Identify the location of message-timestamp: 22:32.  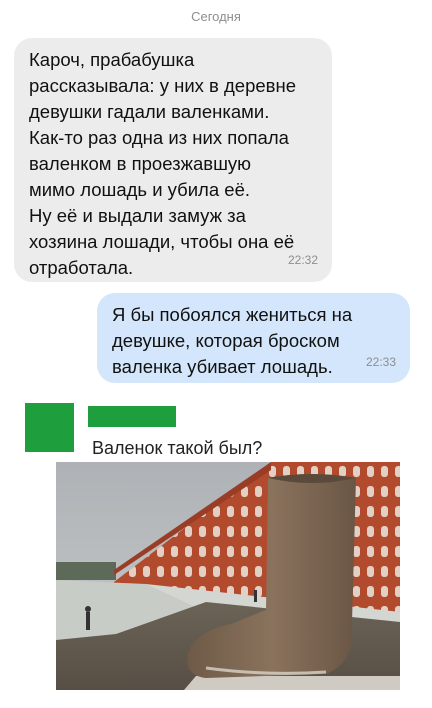
(302, 260).